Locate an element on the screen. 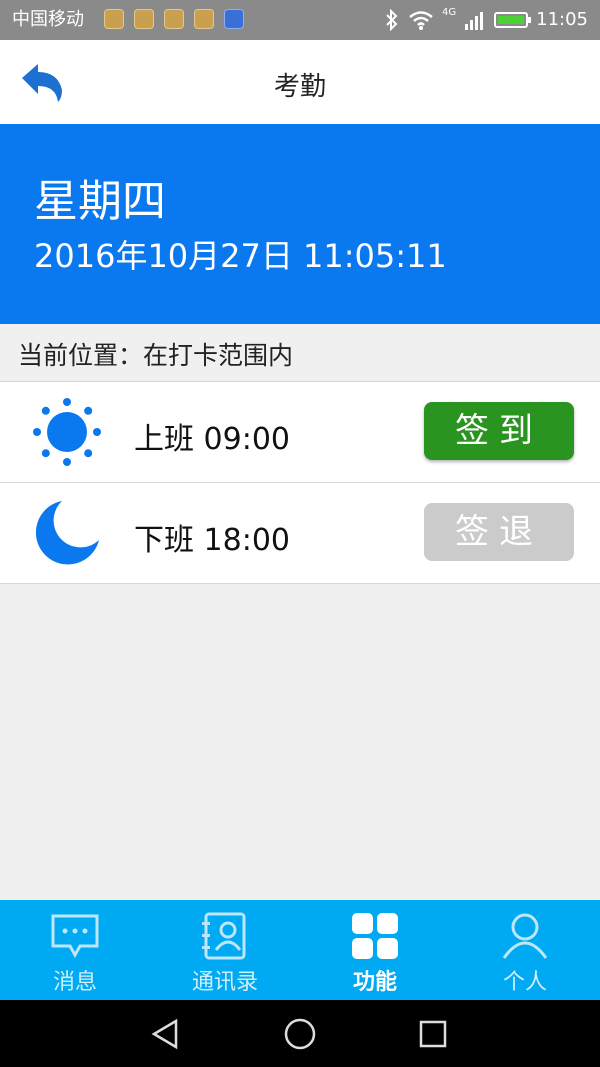 The height and width of the screenshot is (1067, 600). location-bar: 当前位置：在打卡范围内 is located at coordinates (300, 353).